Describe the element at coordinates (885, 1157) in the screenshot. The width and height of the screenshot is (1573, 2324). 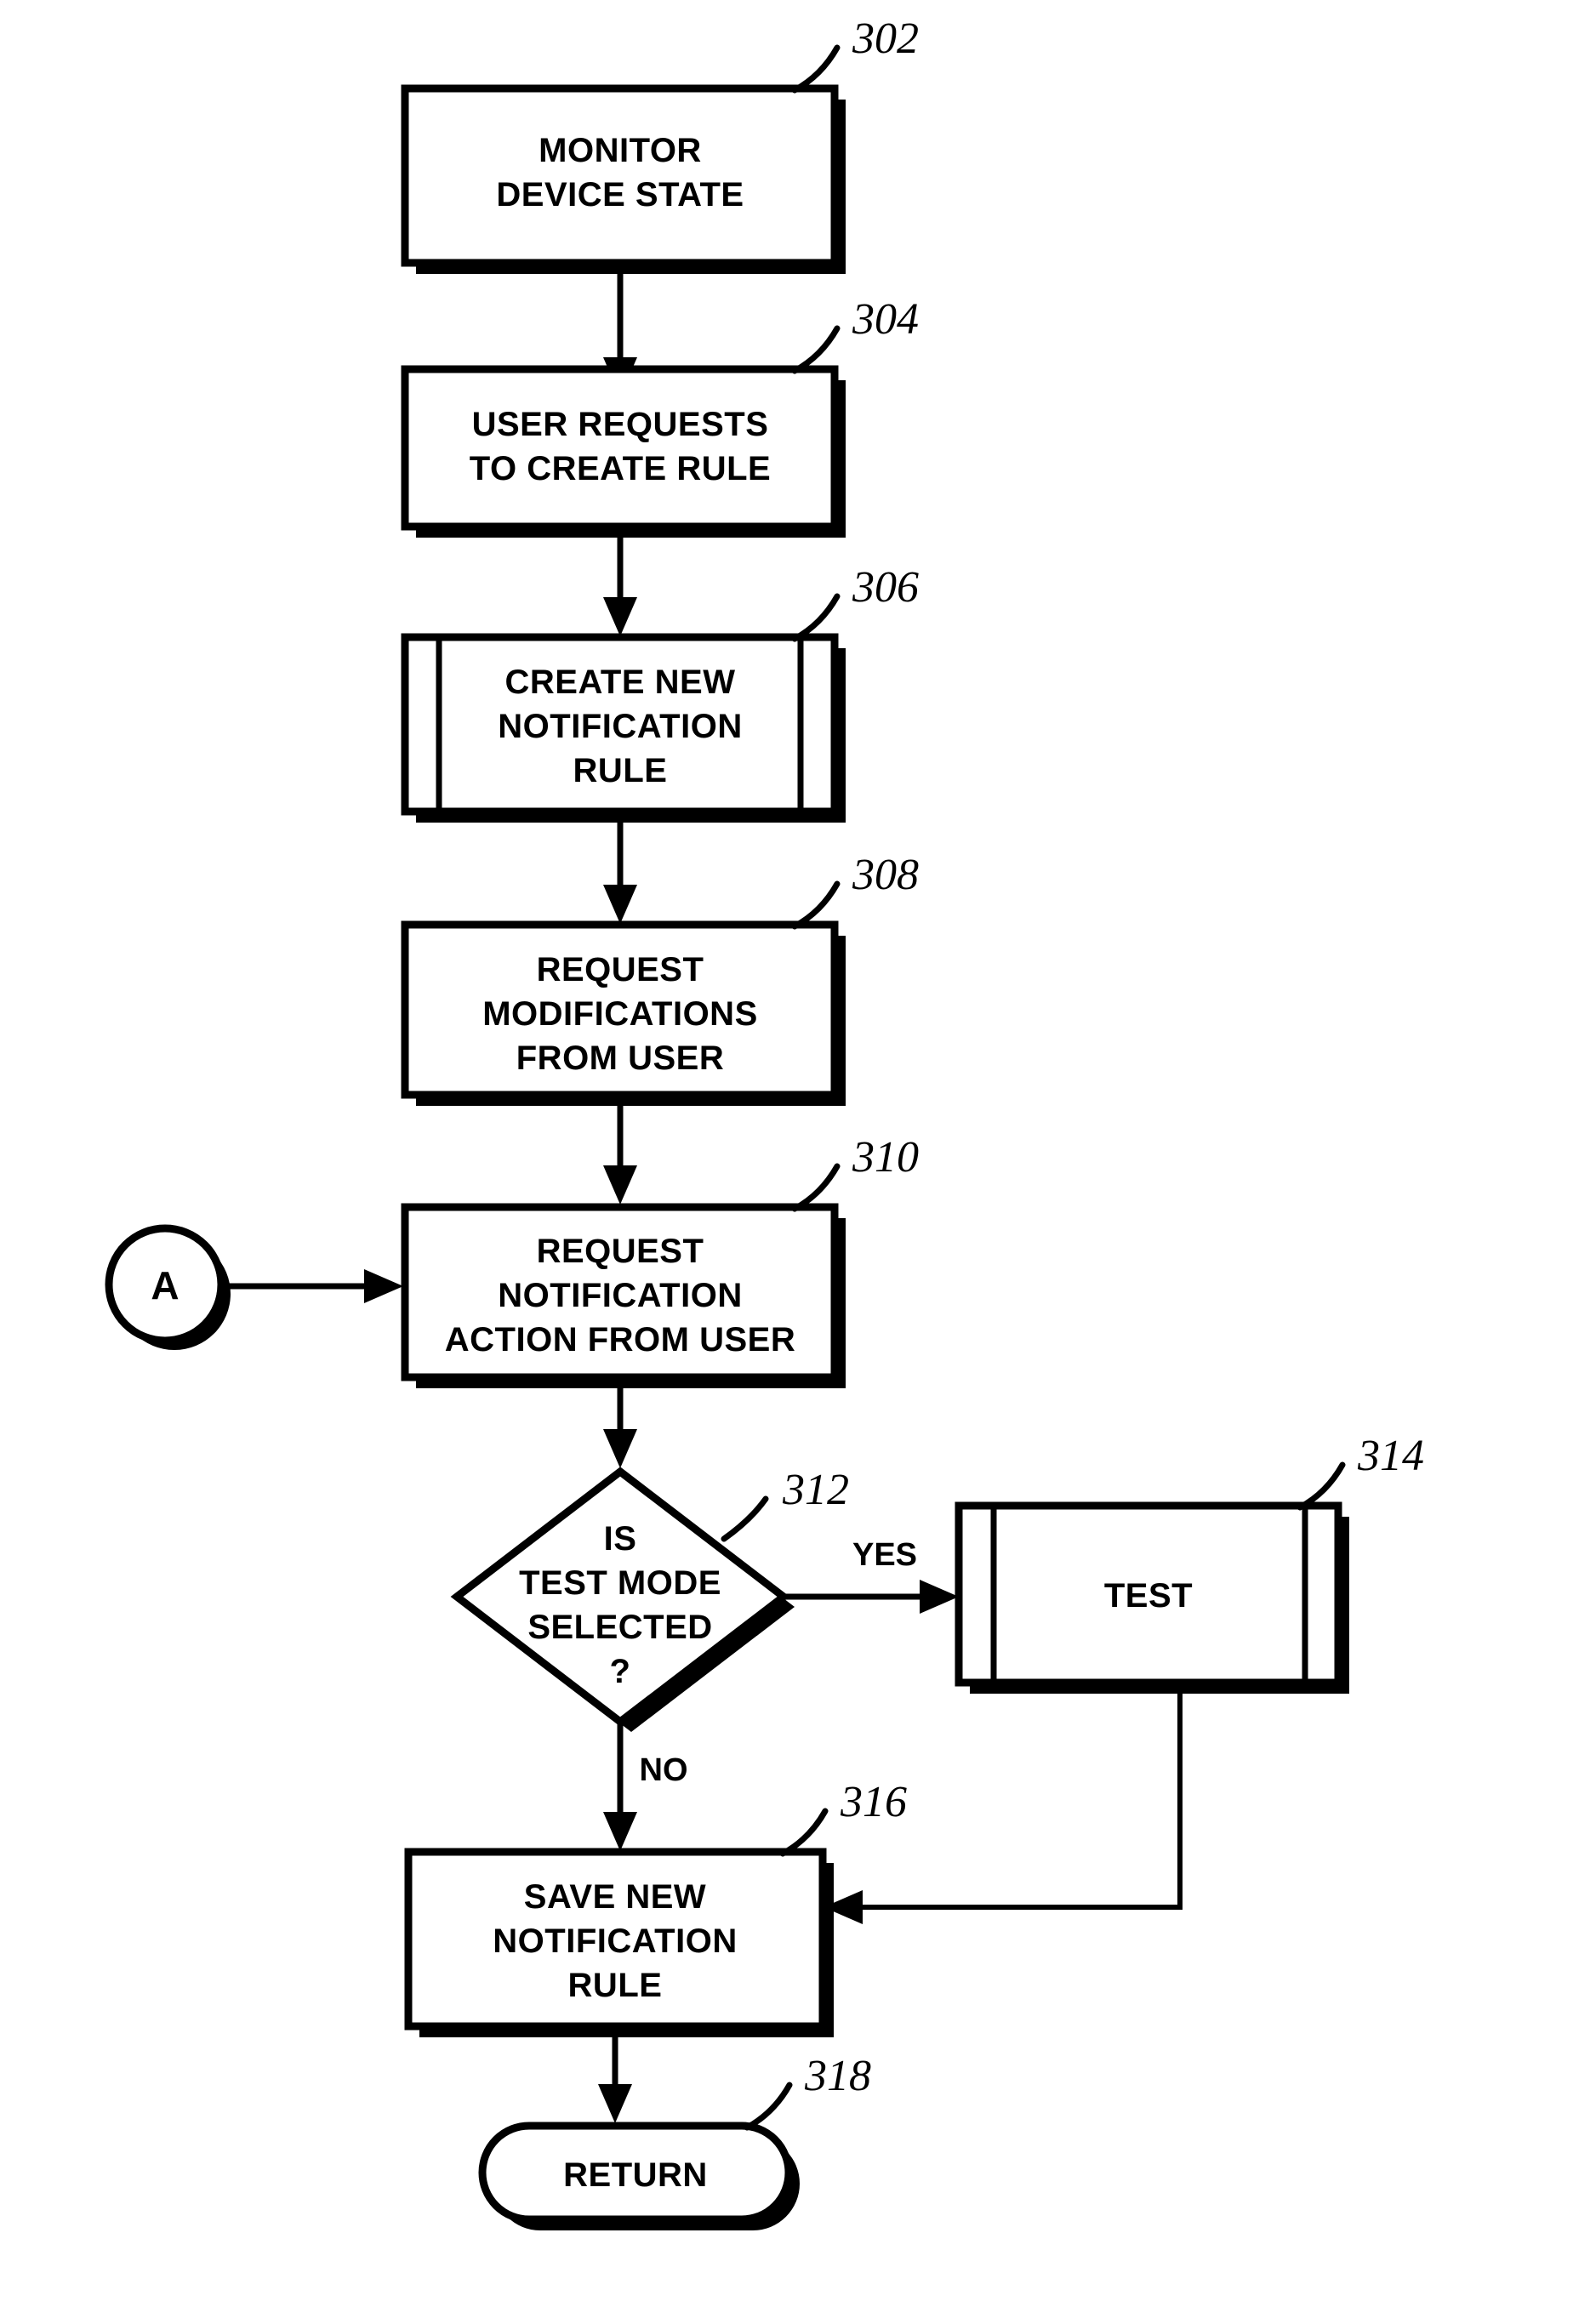
I see `ref-label-310: 310` at that location.